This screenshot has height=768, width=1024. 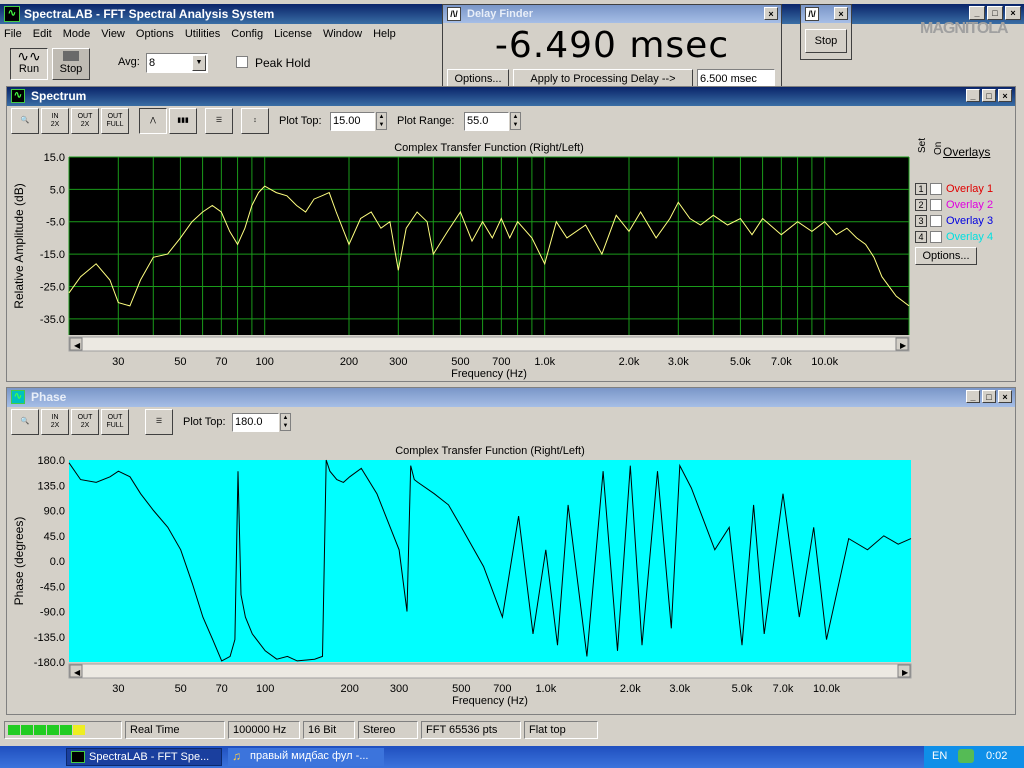 What do you see at coordinates (265, 362) in the screenshot?
I see `x-tick-label: 100` at bounding box center [265, 362].